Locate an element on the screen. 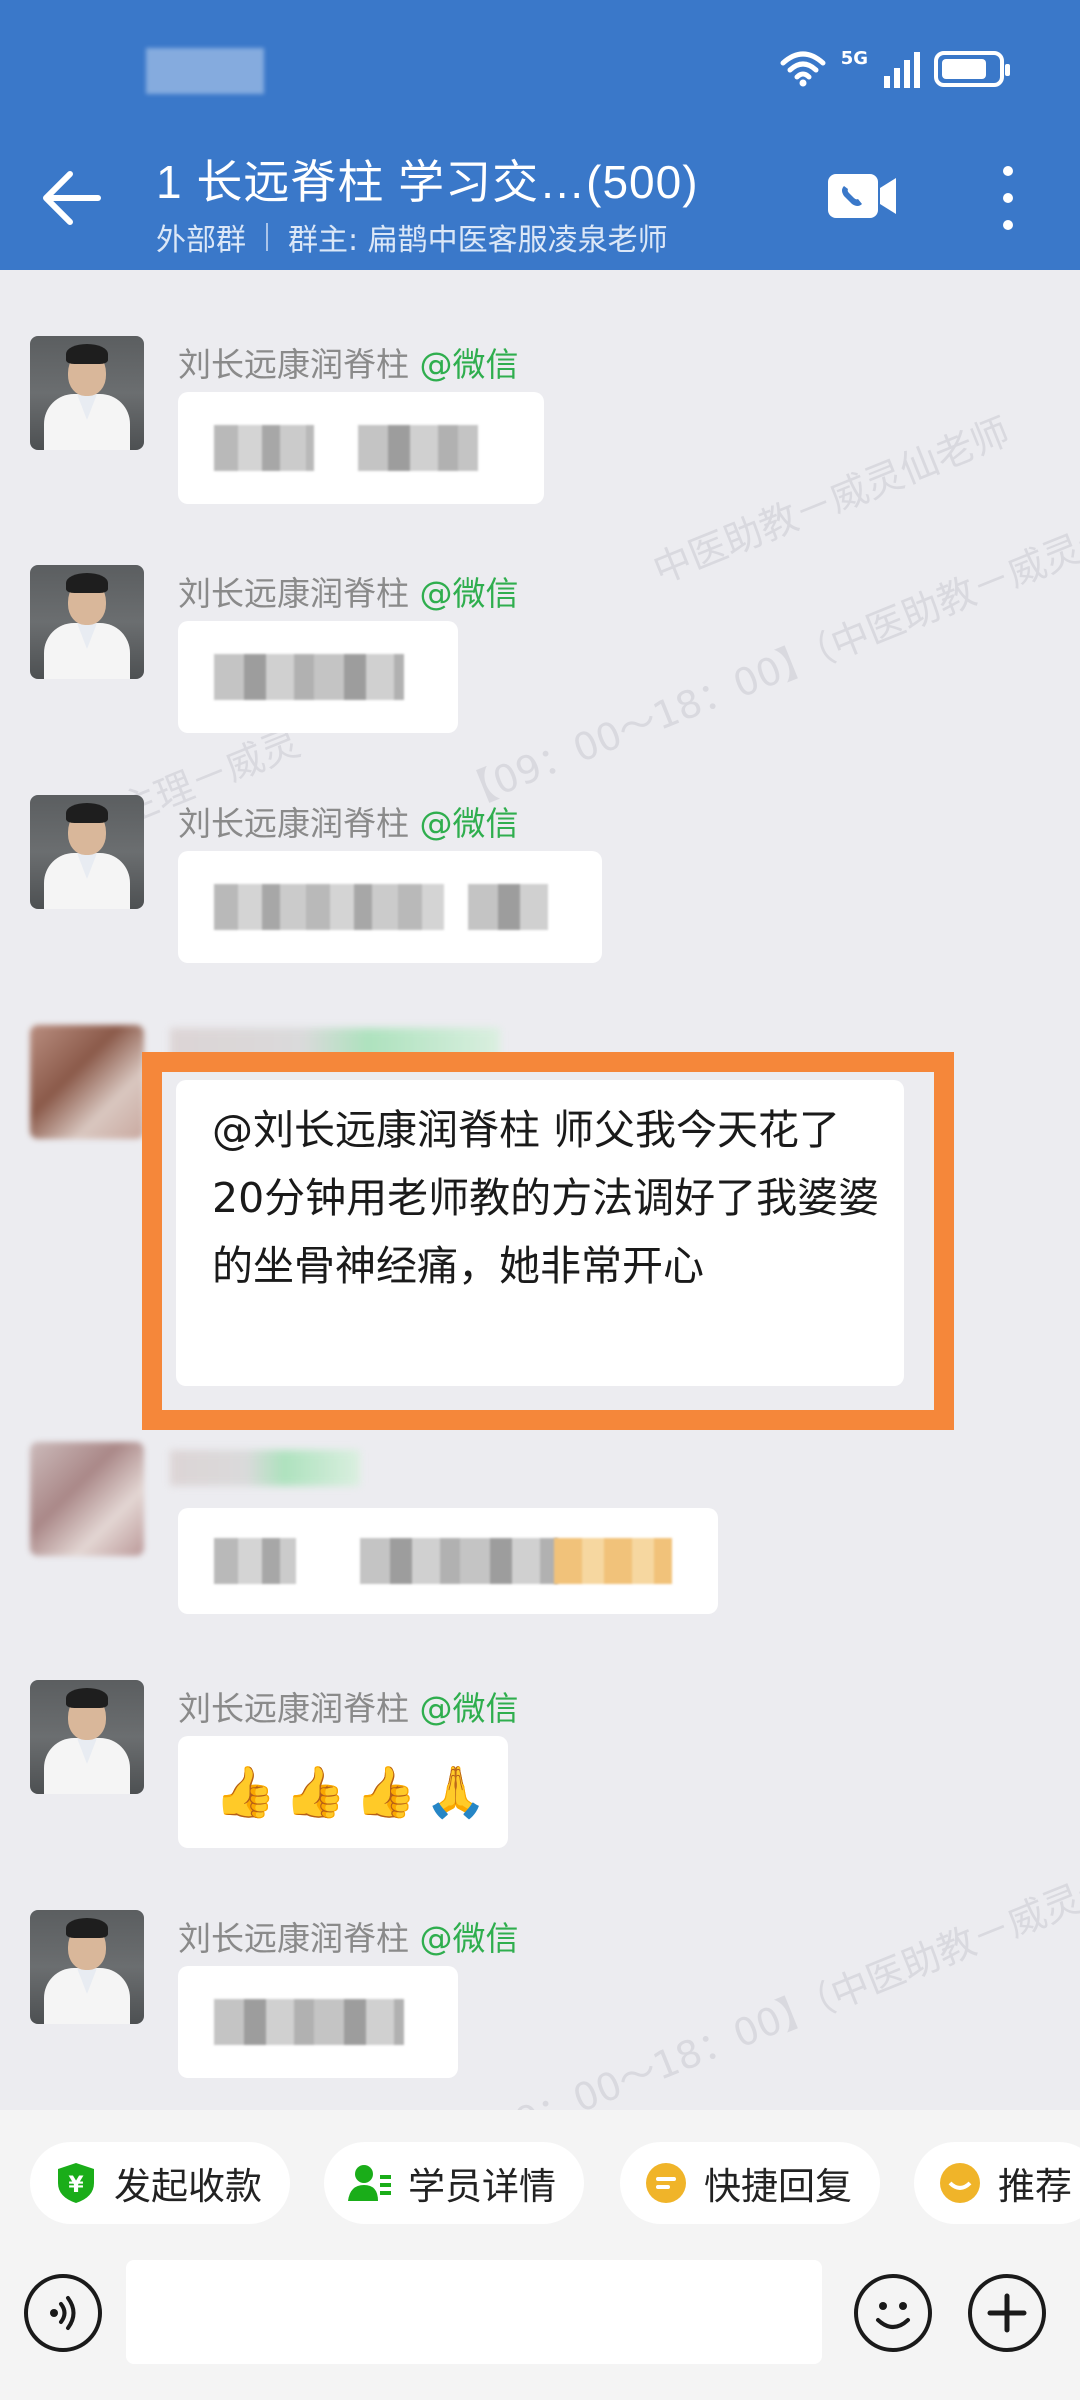 The image size is (1080, 2400). collect-payment-button: ¥ 发起收款 is located at coordinates (160, 2183).